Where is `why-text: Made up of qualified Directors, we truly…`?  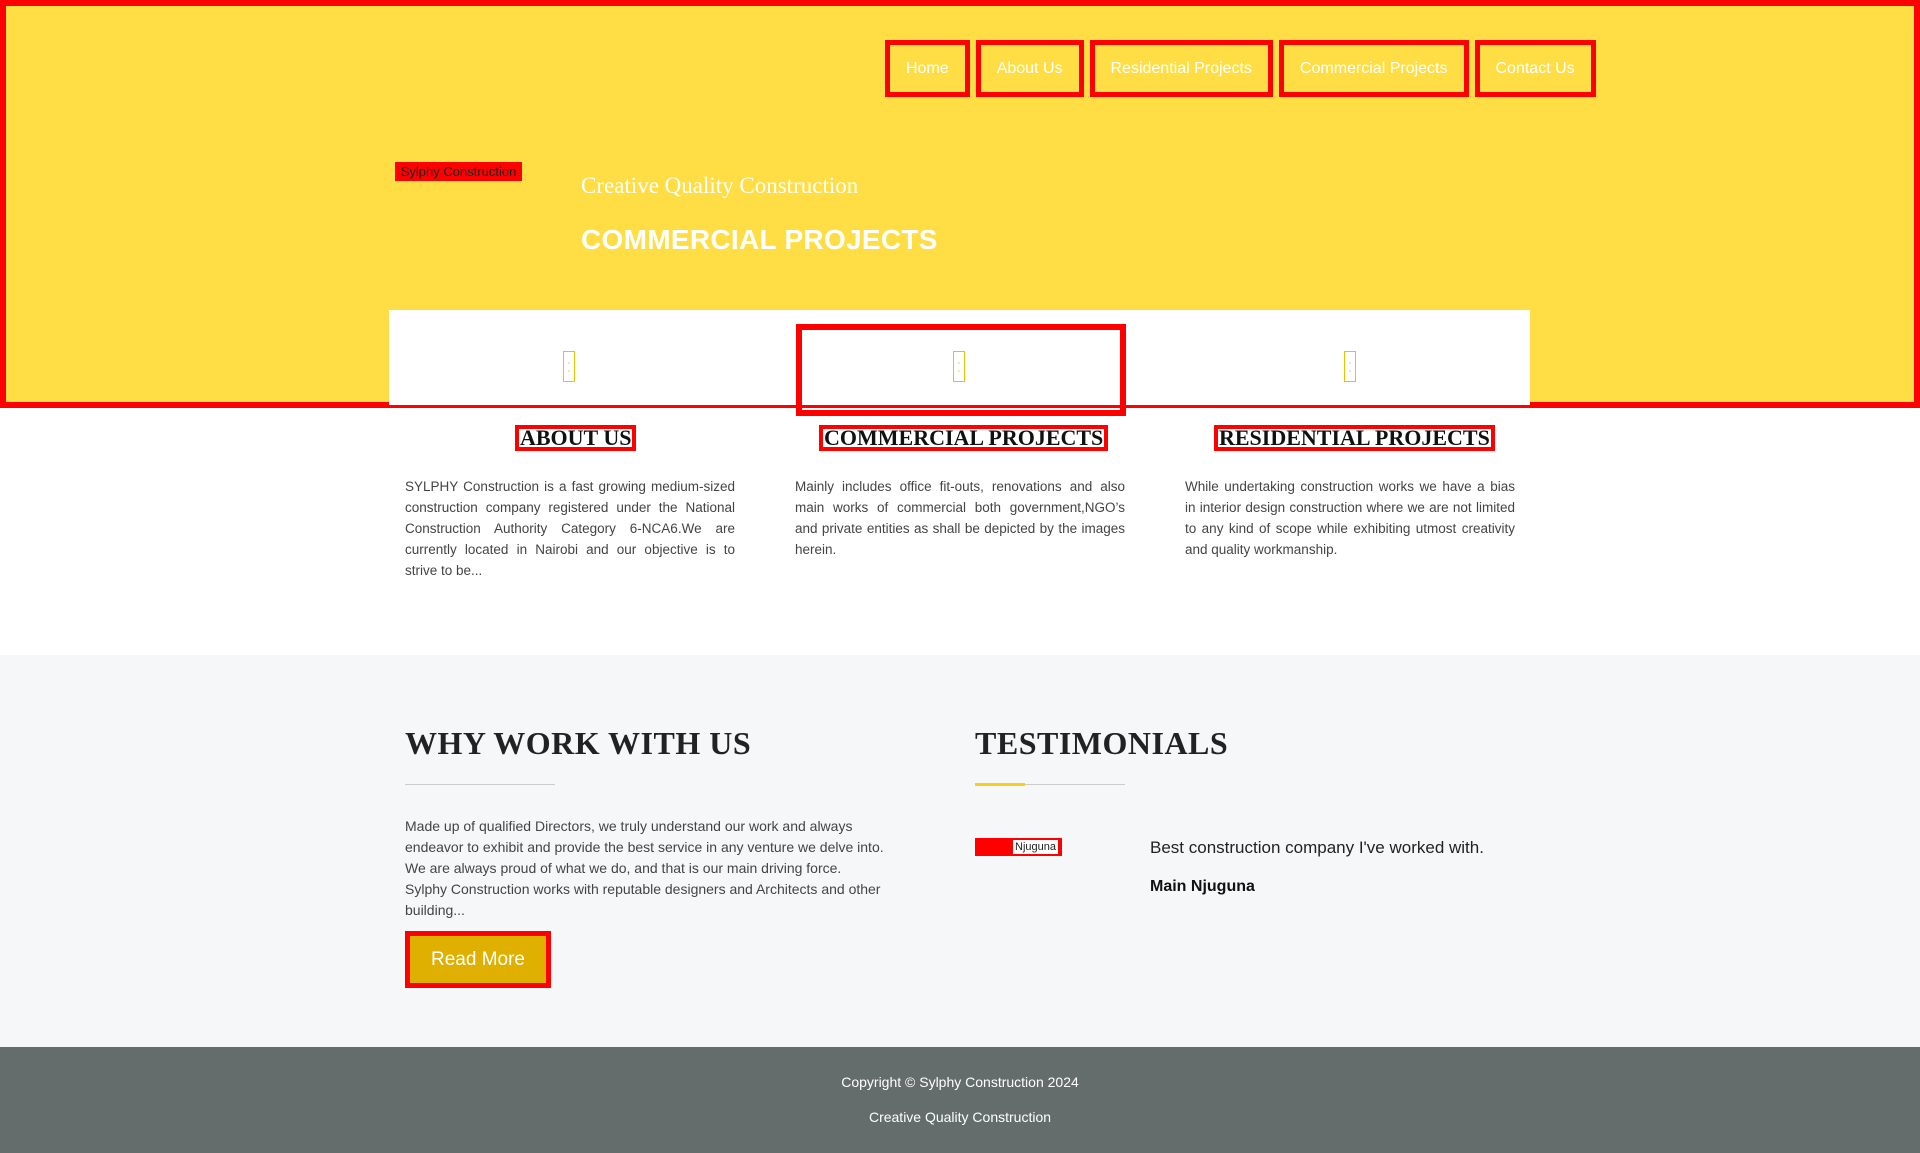
why-text: Made up of qualified Directors, we truly… is located at coordinates (644, 868).